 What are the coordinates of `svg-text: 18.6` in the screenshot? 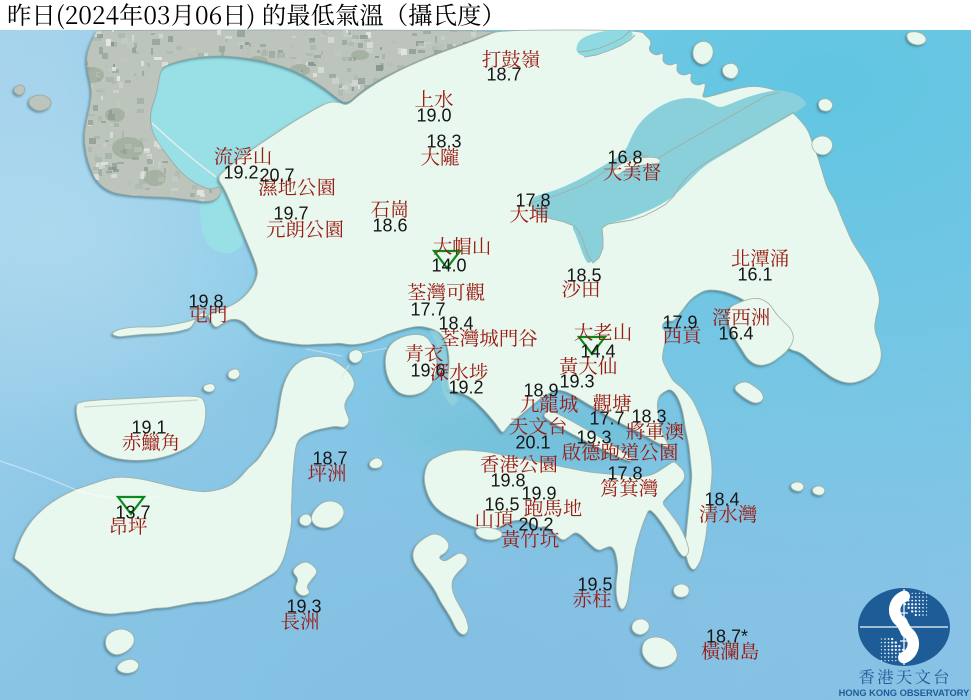 It's located at (389, 225).